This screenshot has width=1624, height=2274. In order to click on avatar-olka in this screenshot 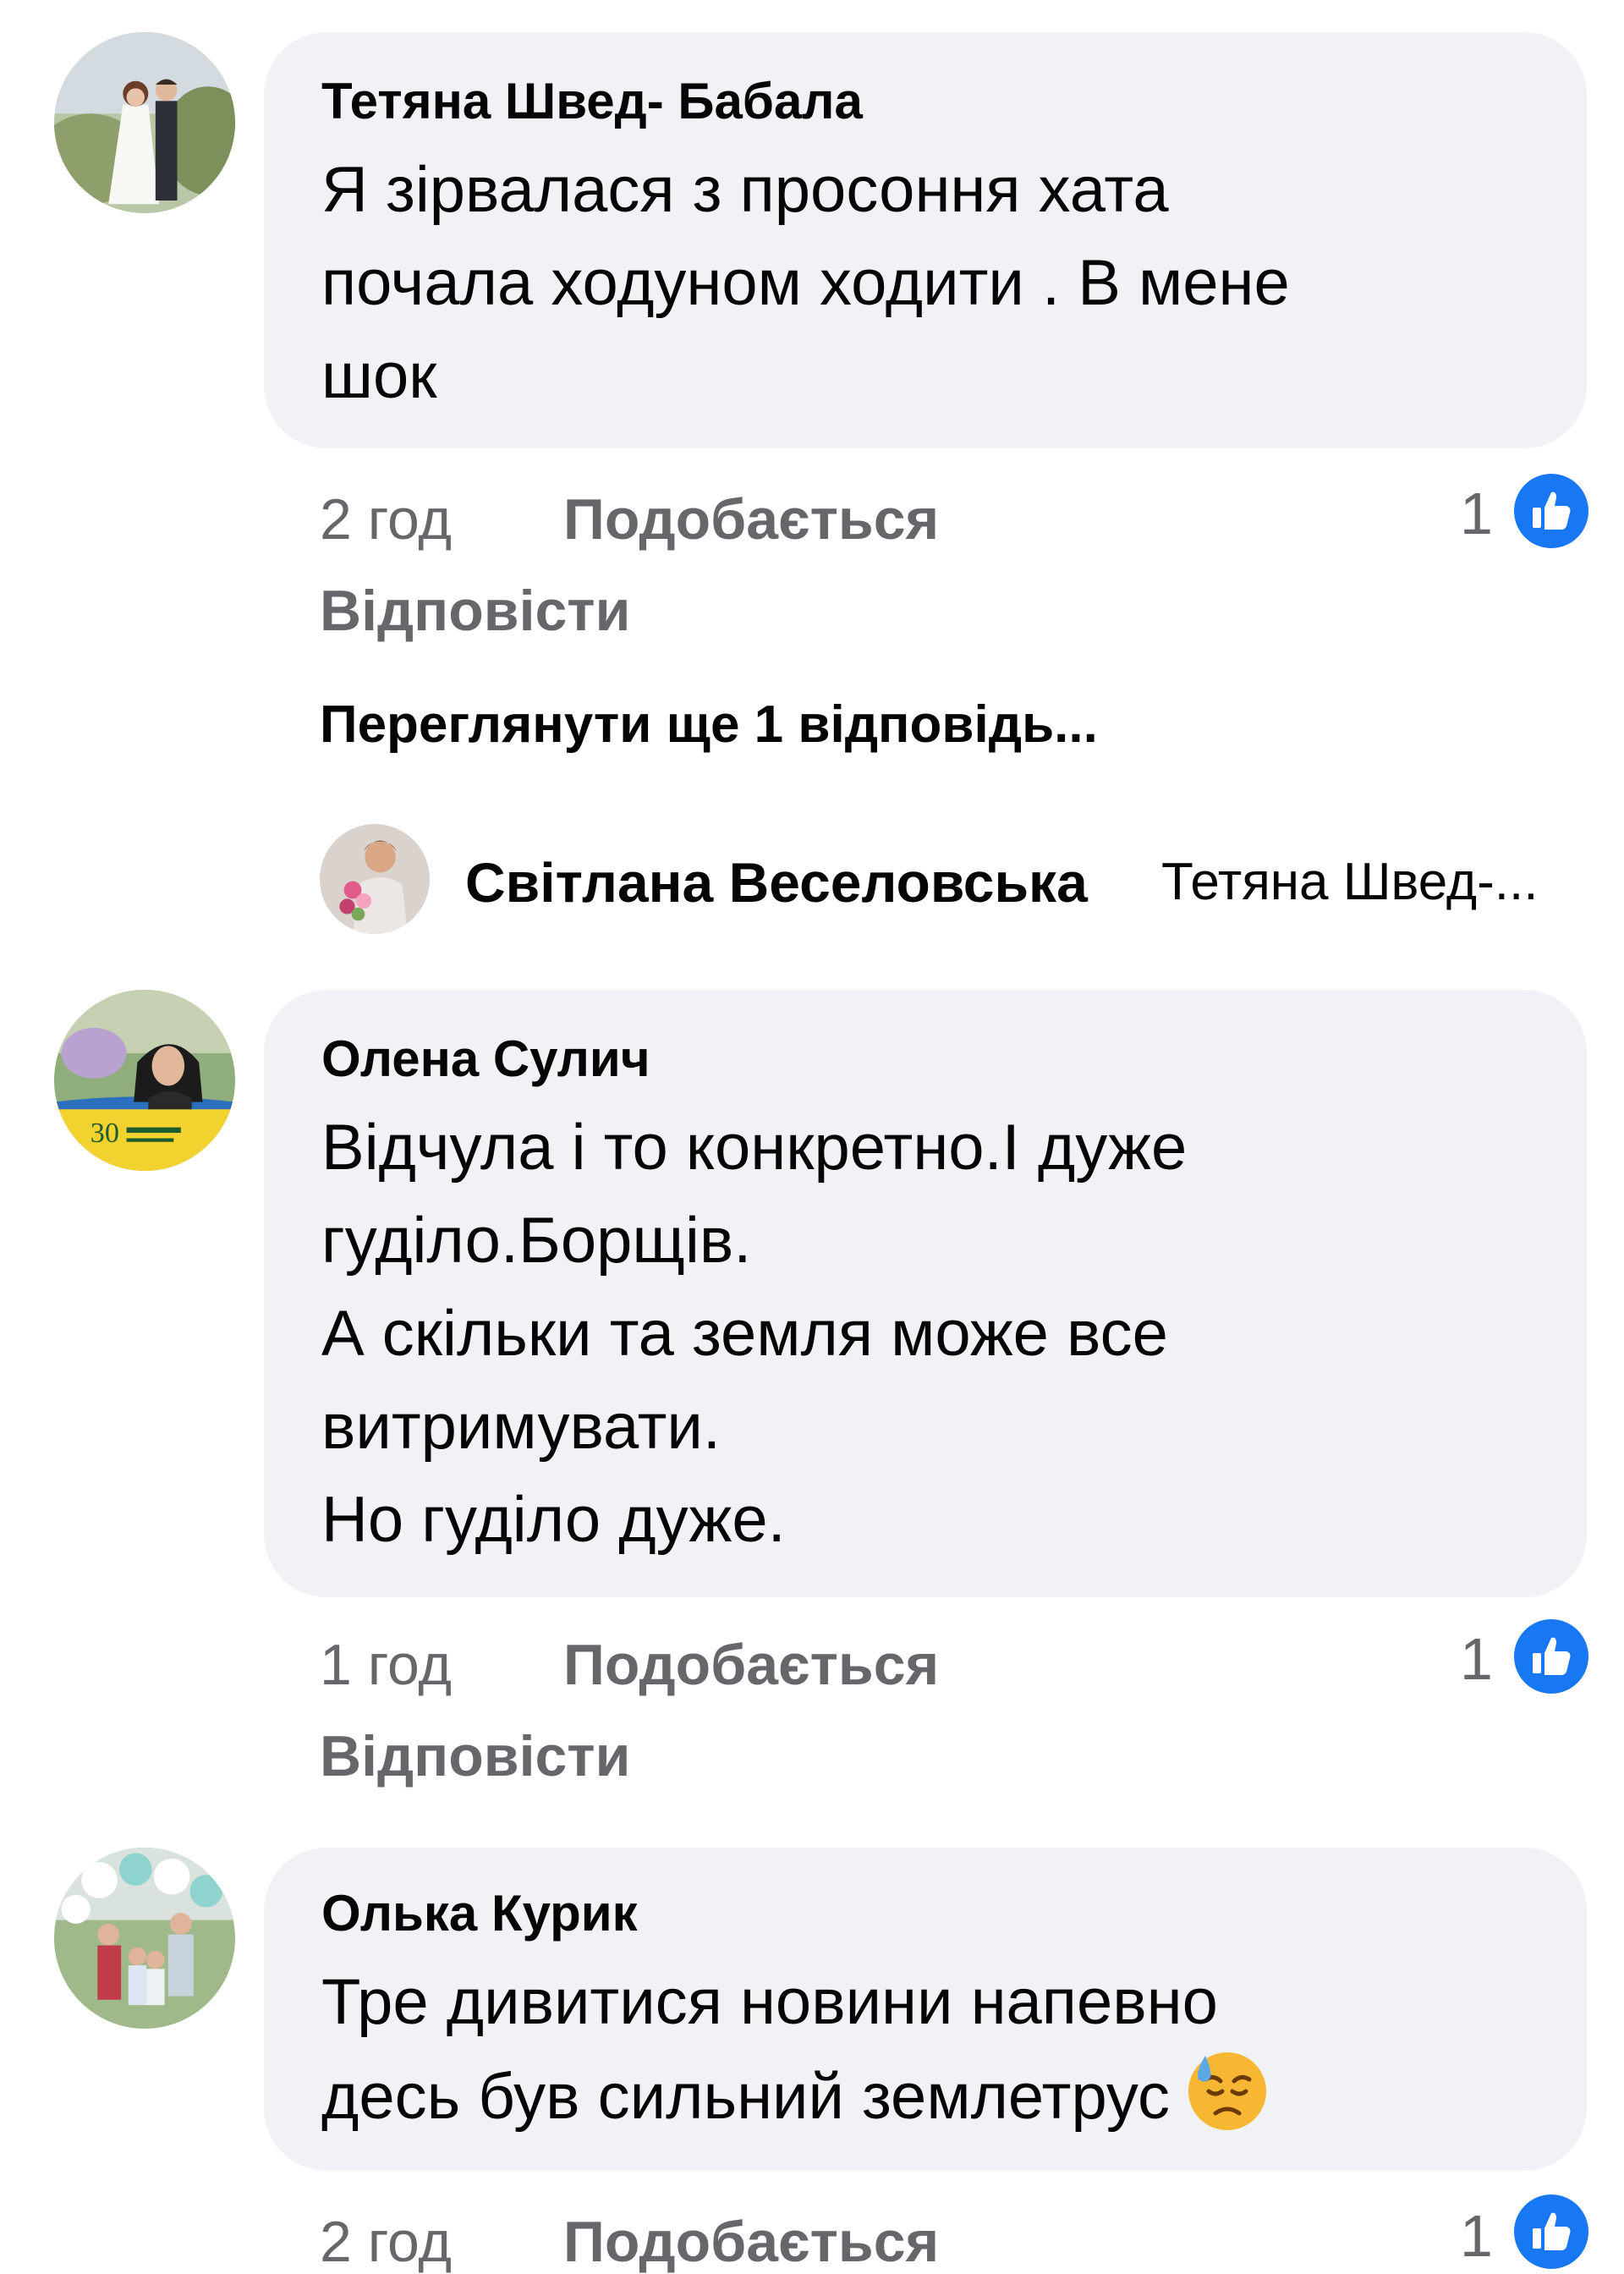, I will do `click(144, 1939)`.